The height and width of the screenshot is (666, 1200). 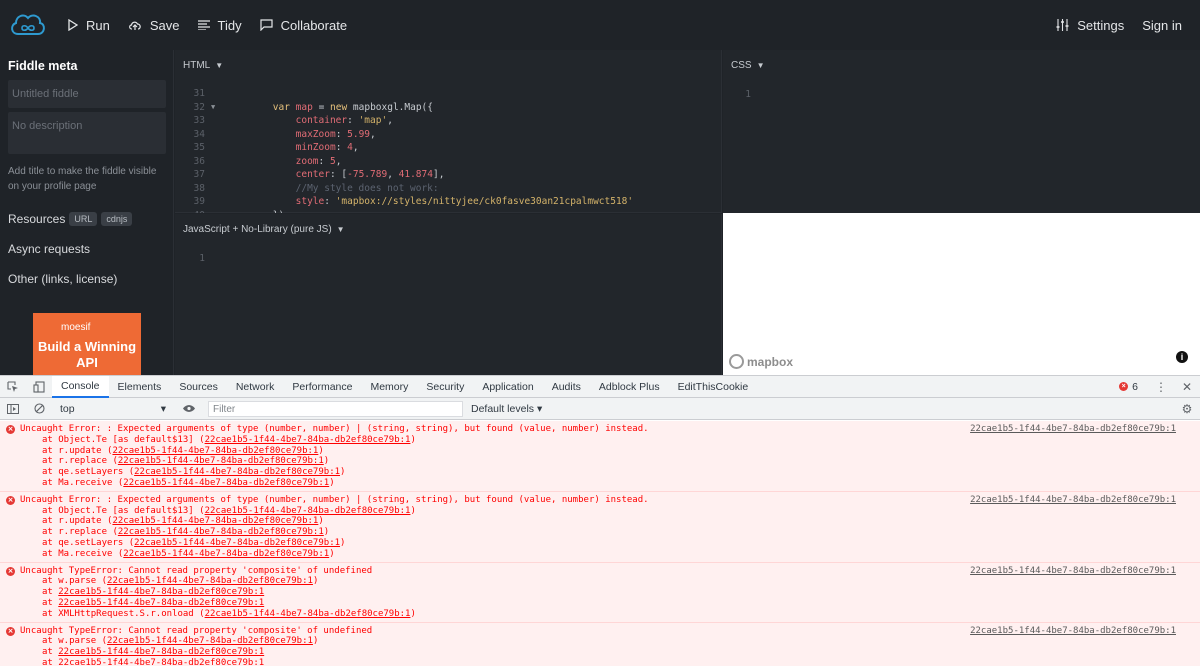 I want to click on line-number: 32, so click(x=199, y=107).